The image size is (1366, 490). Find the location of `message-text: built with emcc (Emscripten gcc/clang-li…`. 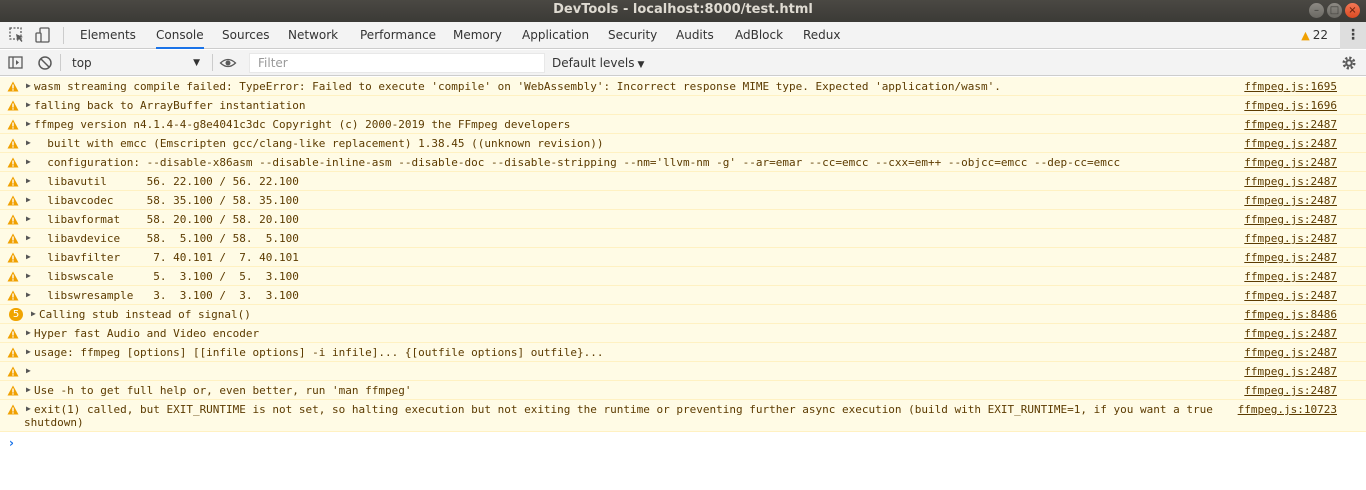

message-text: built with emcc (Emscripten gcc/clang-li… is located at coordinates (319, 143).